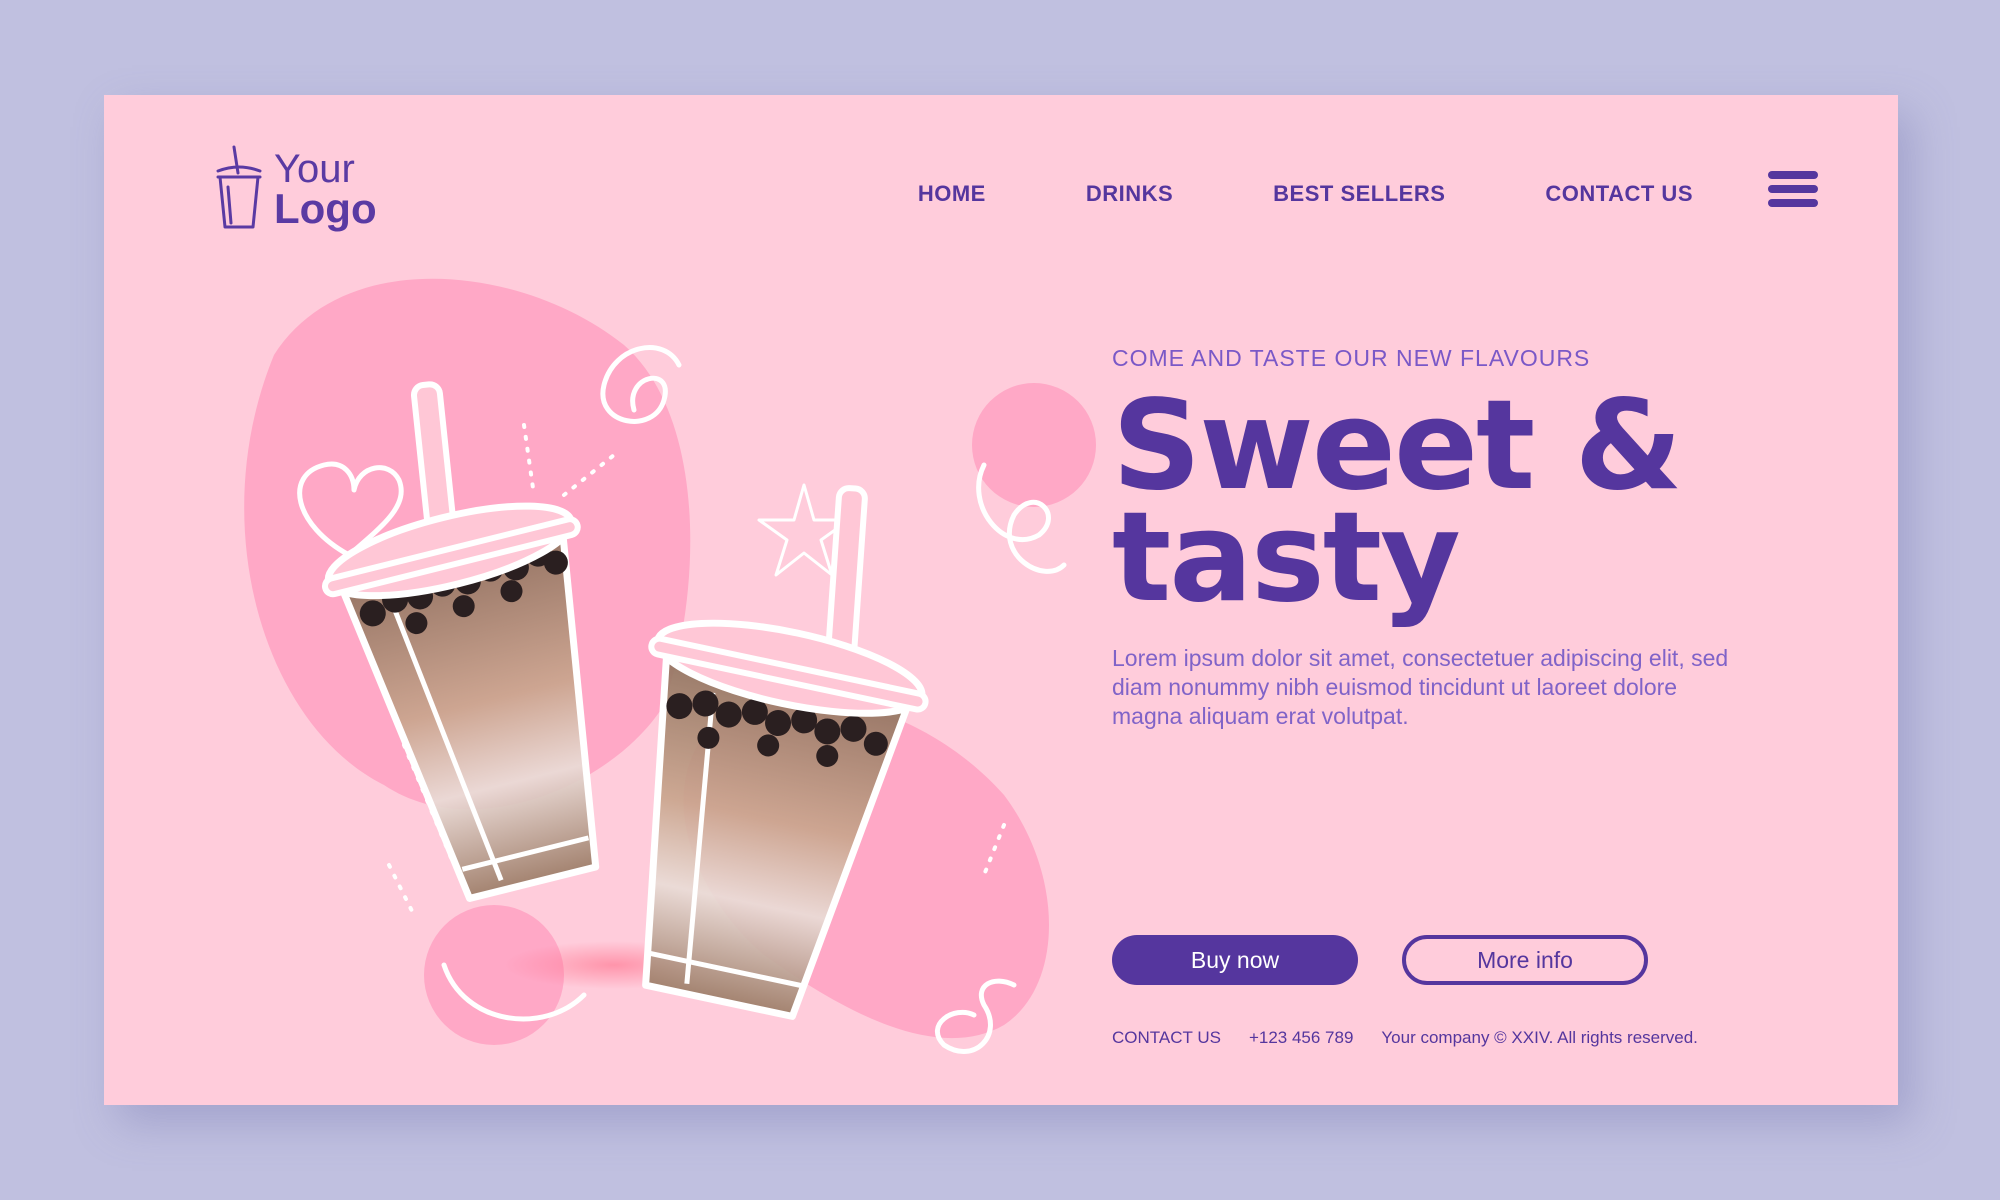 This screenshot has width=2000, height=1200. Describe the element at coordinates (1129, 194) in the screenshot. I see `nav-drinks: DRINKS` at that location.